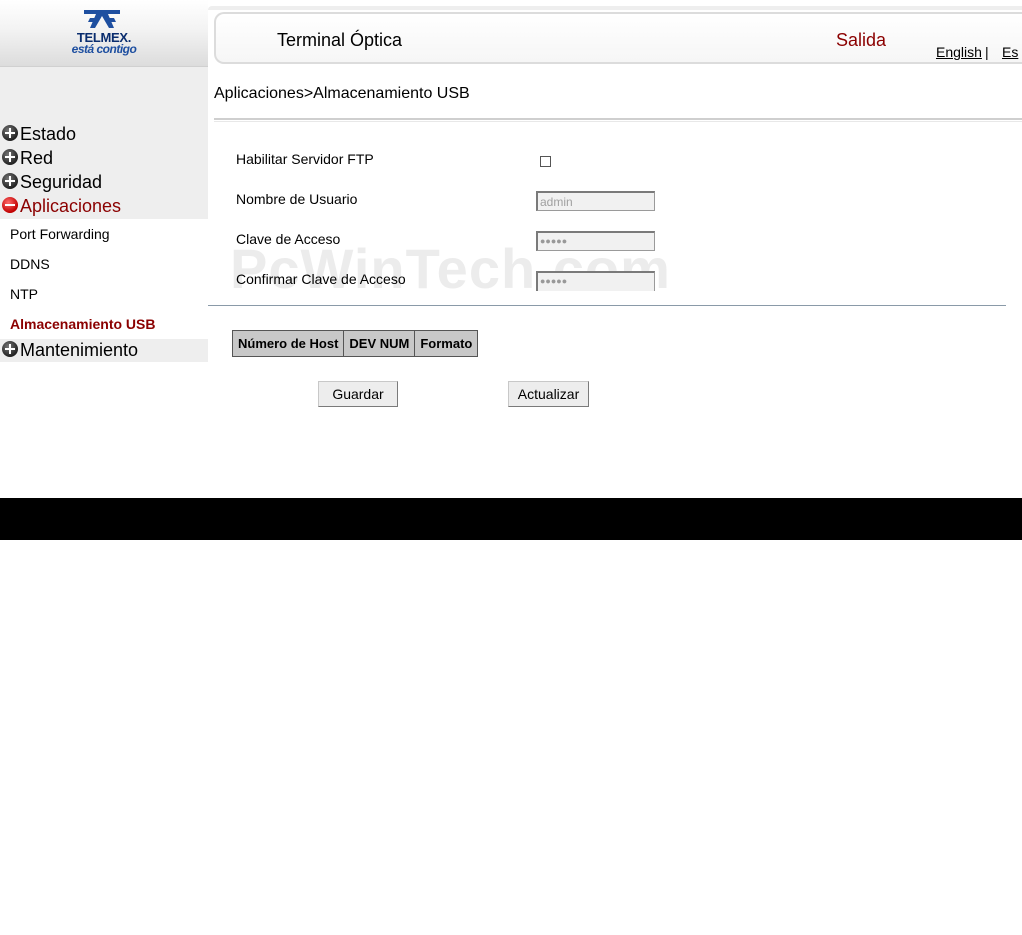 This screenshot has height=935, width=1022. What do you see at coordinates (1010, 52) in the screenshot?
I see `lang-spanish-link: Es` at bounding box center [1010, 52].